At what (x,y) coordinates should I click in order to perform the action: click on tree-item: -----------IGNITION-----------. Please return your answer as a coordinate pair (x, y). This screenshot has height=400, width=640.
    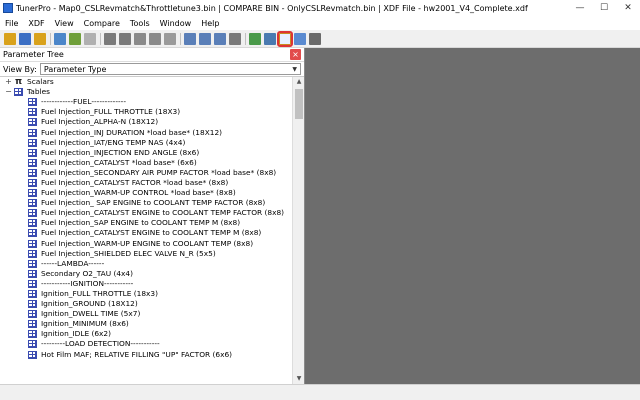
    Looking at the image, I should click on (146, 284).